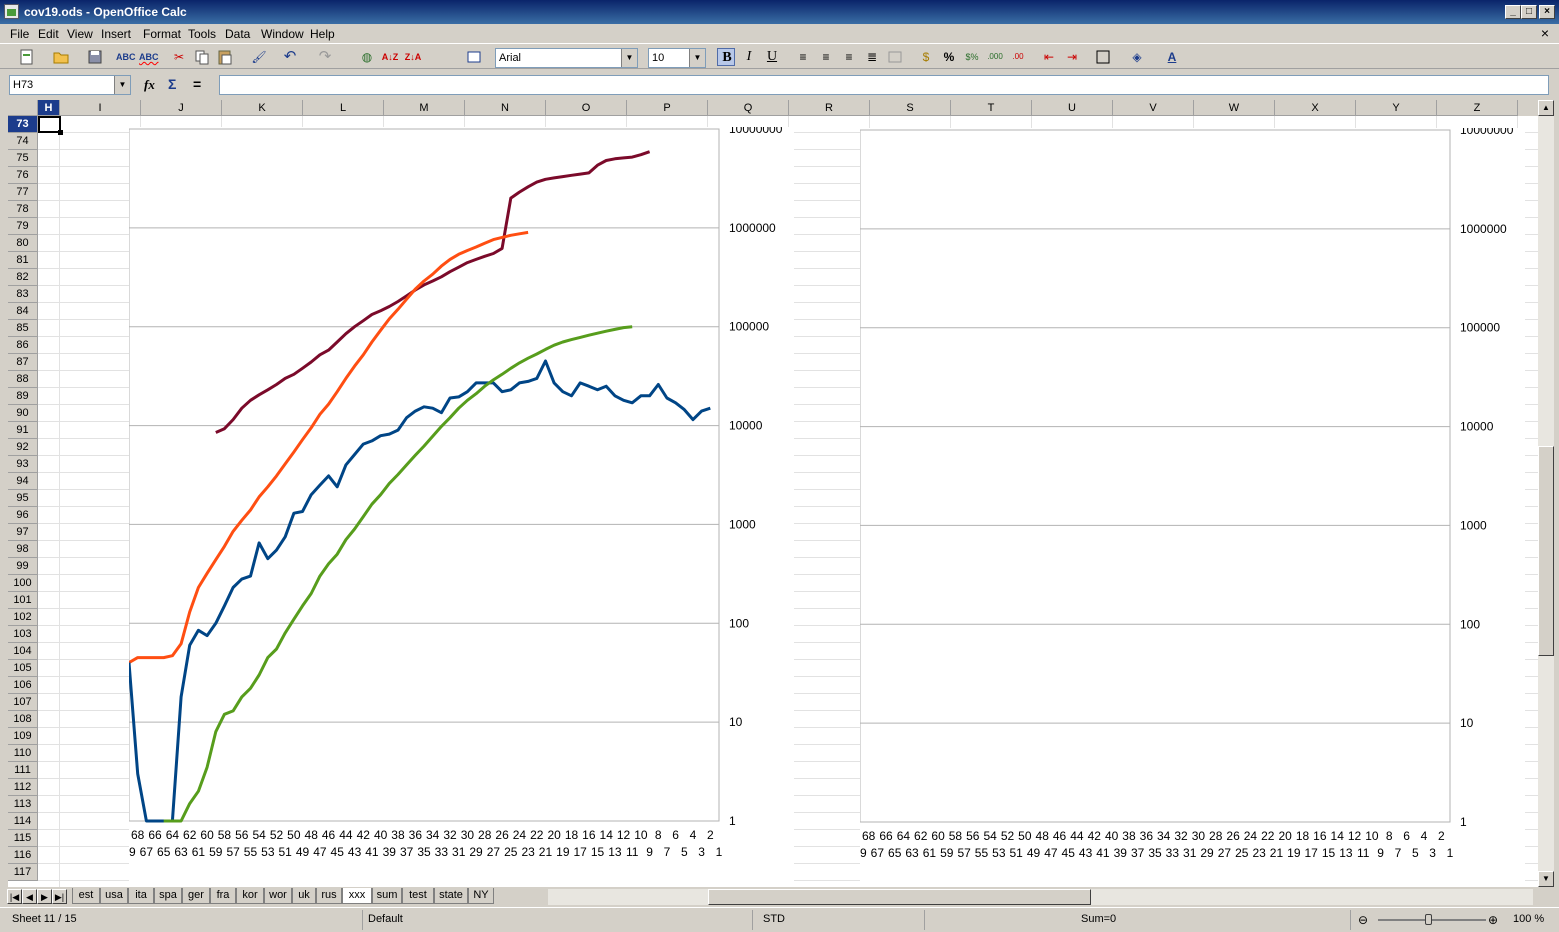  What do you see at coordinates (48, 34) in the screenshot?
I see `menu-edit: Edit` at bounding box center [48, 34].